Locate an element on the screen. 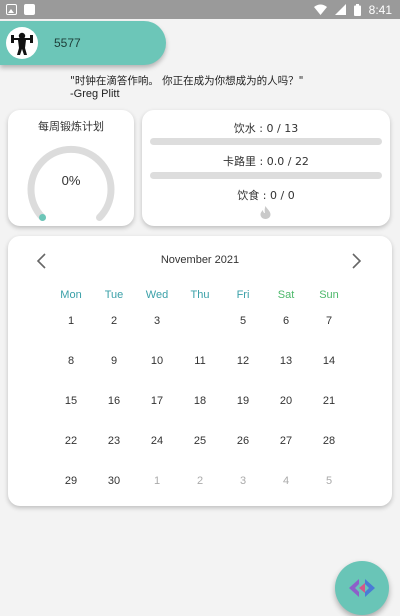  calendar-day: 17 is located at coordinates (157, 401).